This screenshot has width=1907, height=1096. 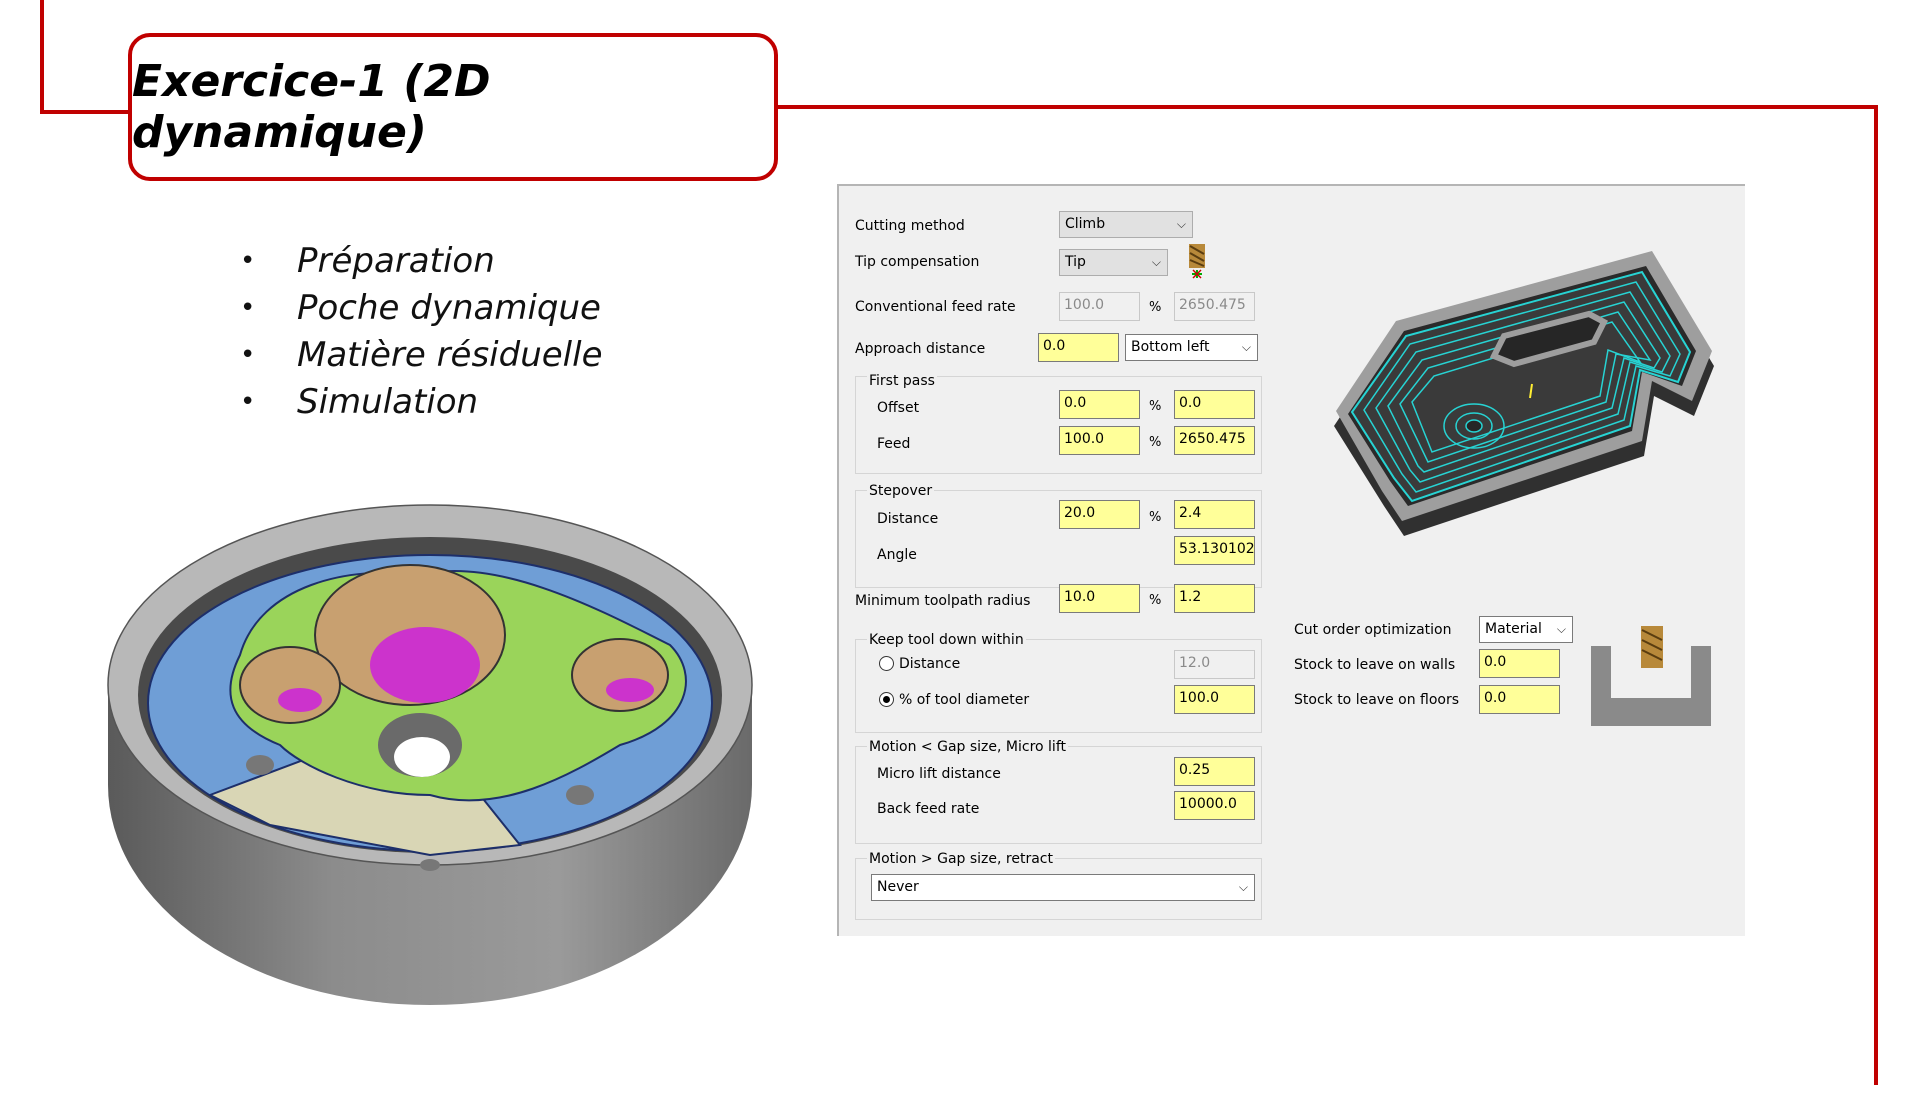 What do you see at coordinates (910, 226) in the screenshot?
I see `cutting-method-label: Cutting method` at bounding box center [910, 226].